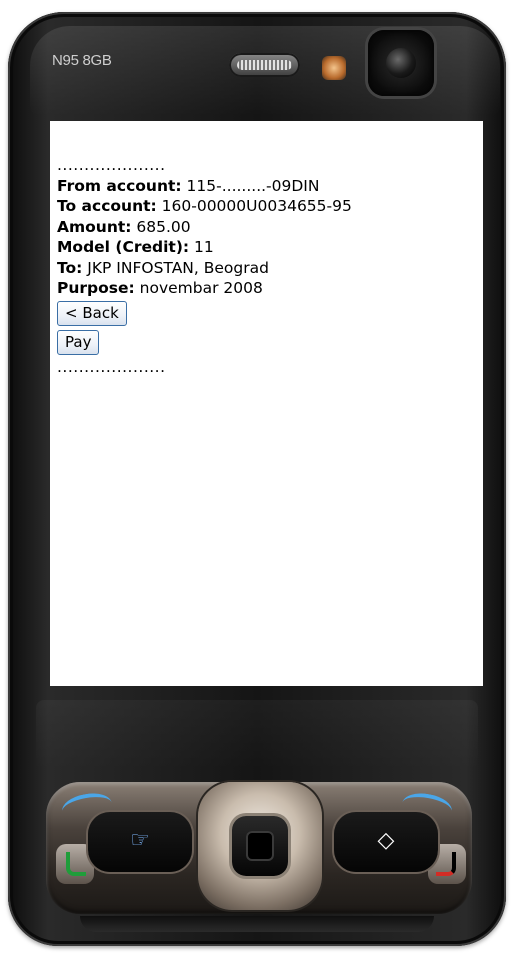 The width and height of the screenshot is (514, 954). What do you see at coordinates (260, 846) in the screenshot?
I see `select-key-inner` at bounding box center [260, 846].